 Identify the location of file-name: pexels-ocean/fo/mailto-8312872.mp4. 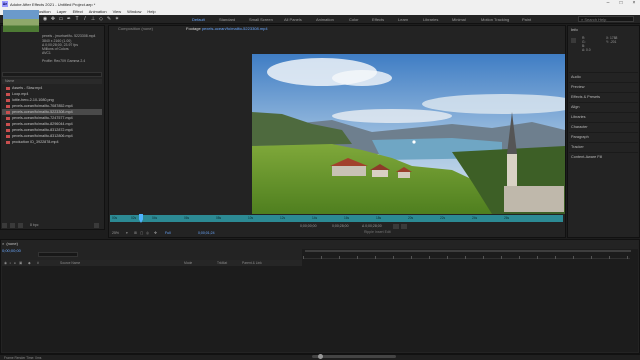
(42, 130).